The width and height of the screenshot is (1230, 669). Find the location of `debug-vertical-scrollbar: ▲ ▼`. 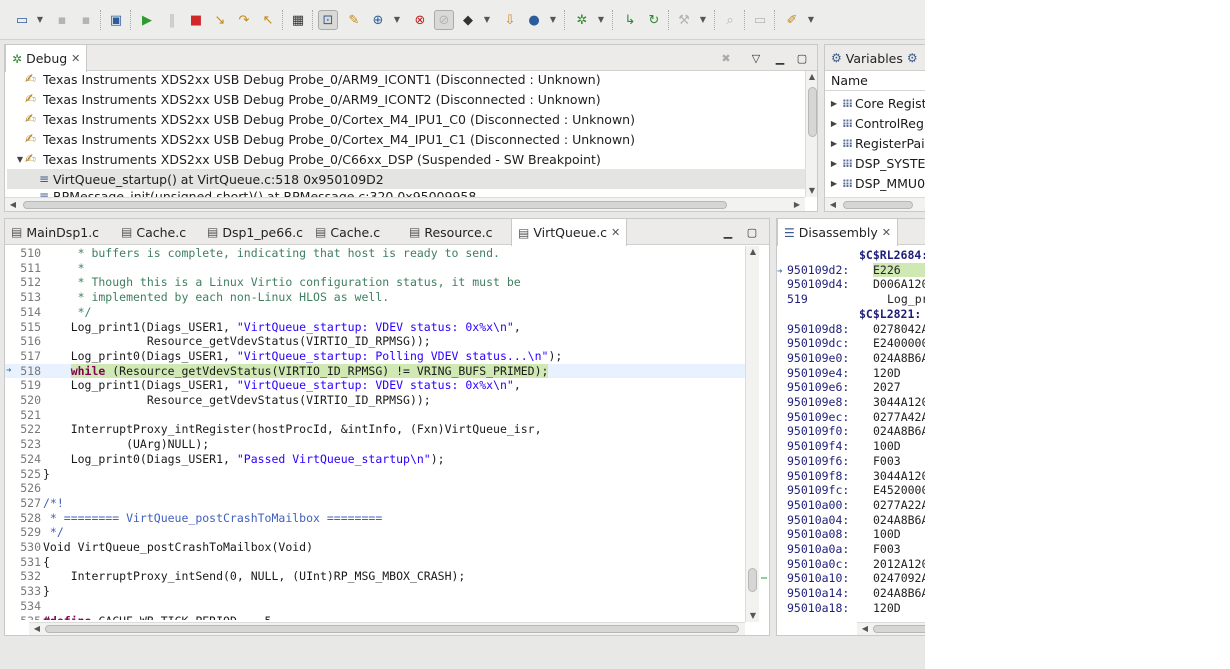

debug-vertical-scrollbar: ▲ ▼ is located at coordinates (811, 134).